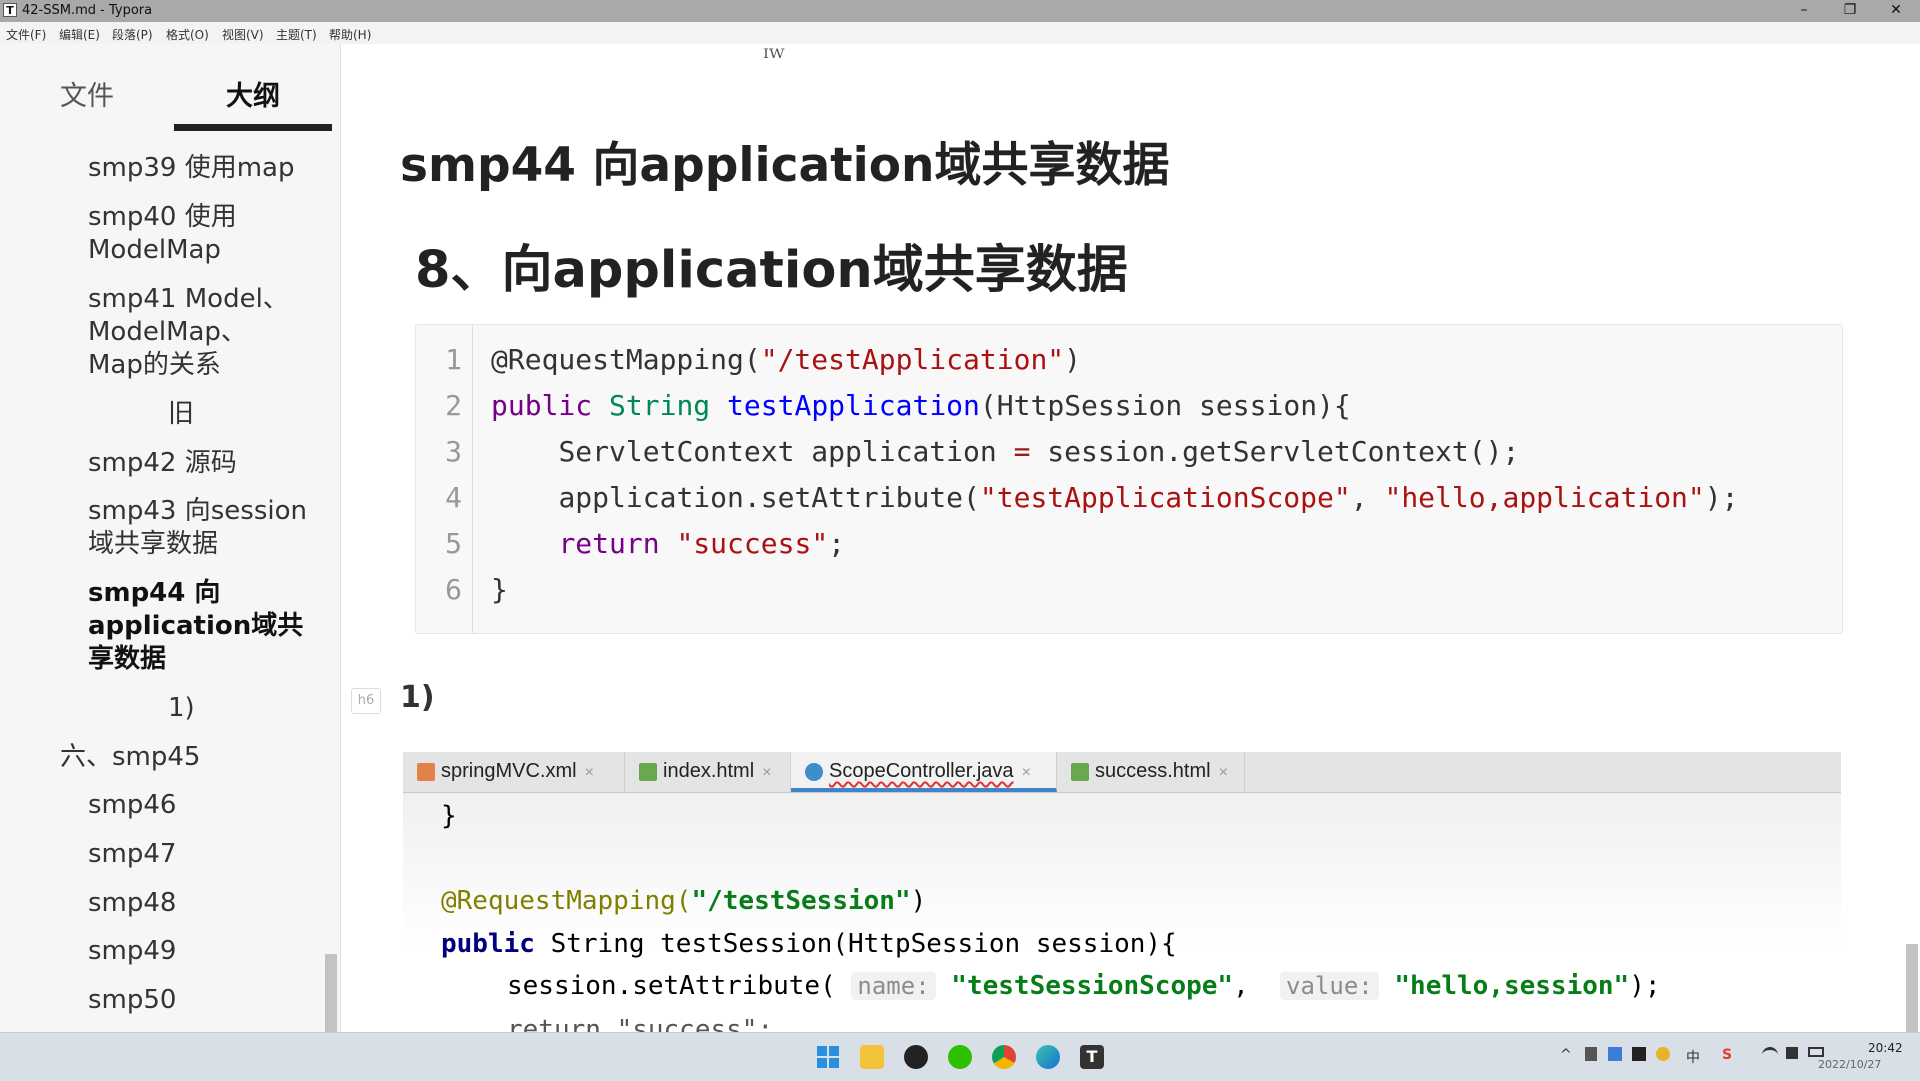  I want to click on h6-badge: h6, so click(366, 701).